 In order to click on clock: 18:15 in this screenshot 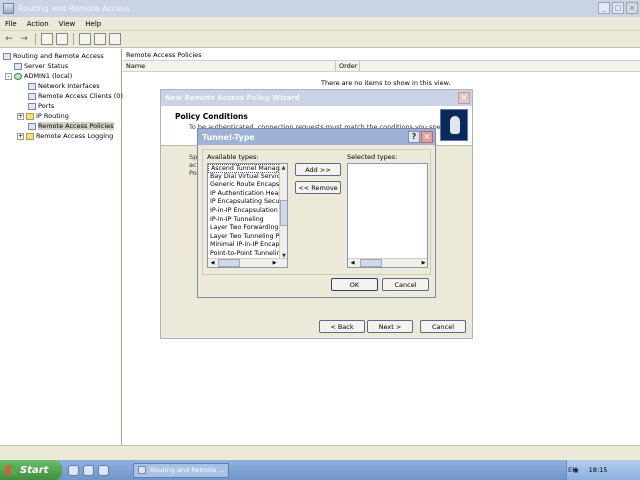, I will do `click(598, 470)`.